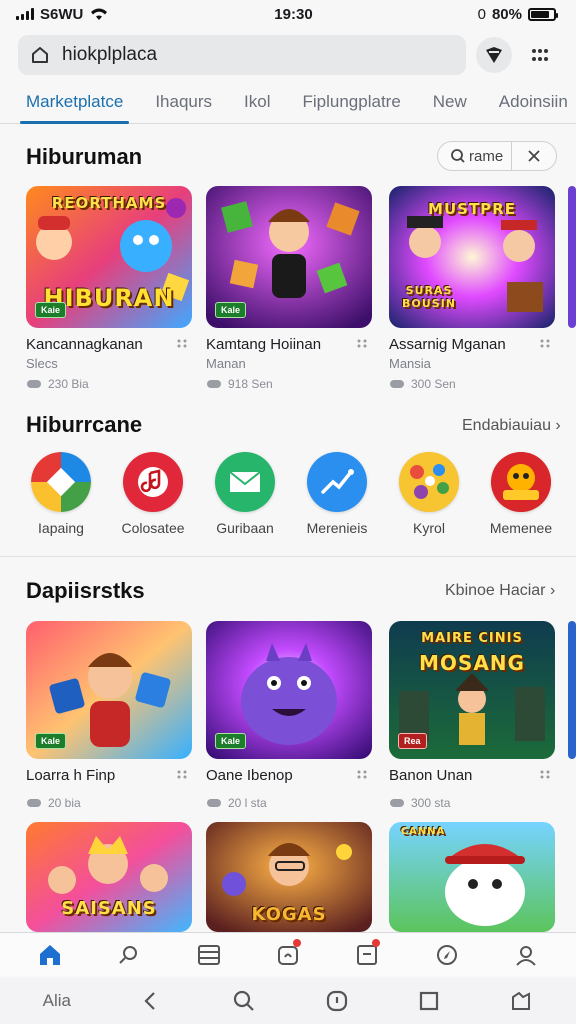 The image size is (576, 1024). What do you see at coordinates (429, 1001) in the screenshot?
I see `recents-icon` at bounding box center [429, 1001].